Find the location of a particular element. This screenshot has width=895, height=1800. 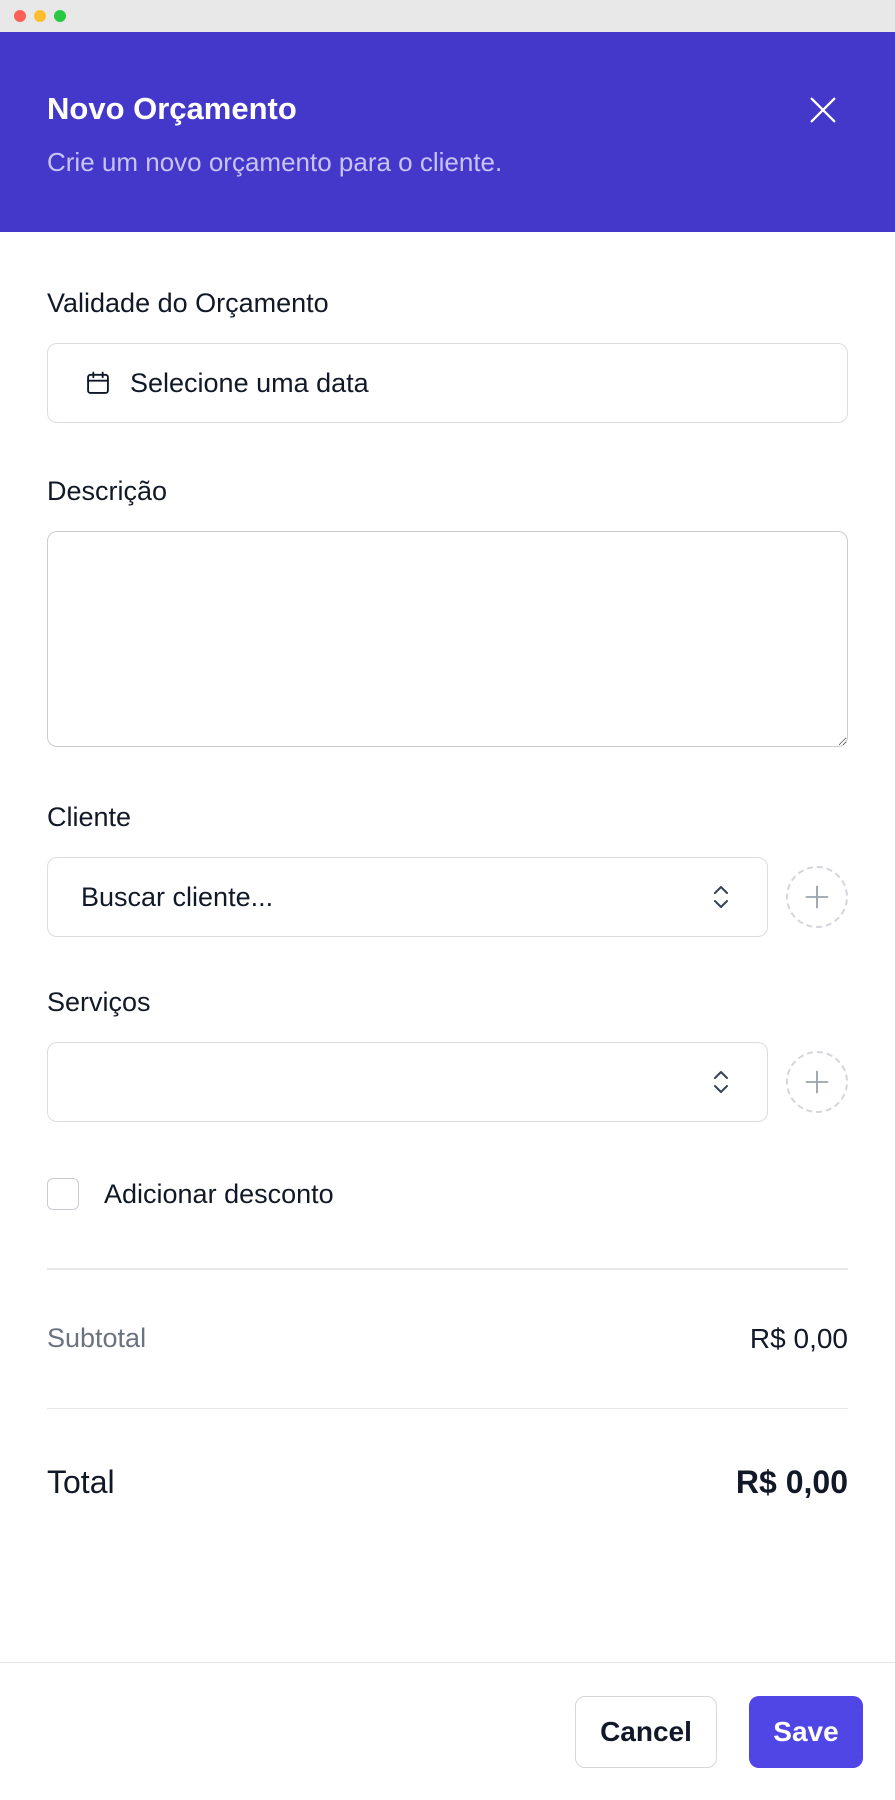

date-picker-button: Selecione uma data is located at coordinates (447, 383).